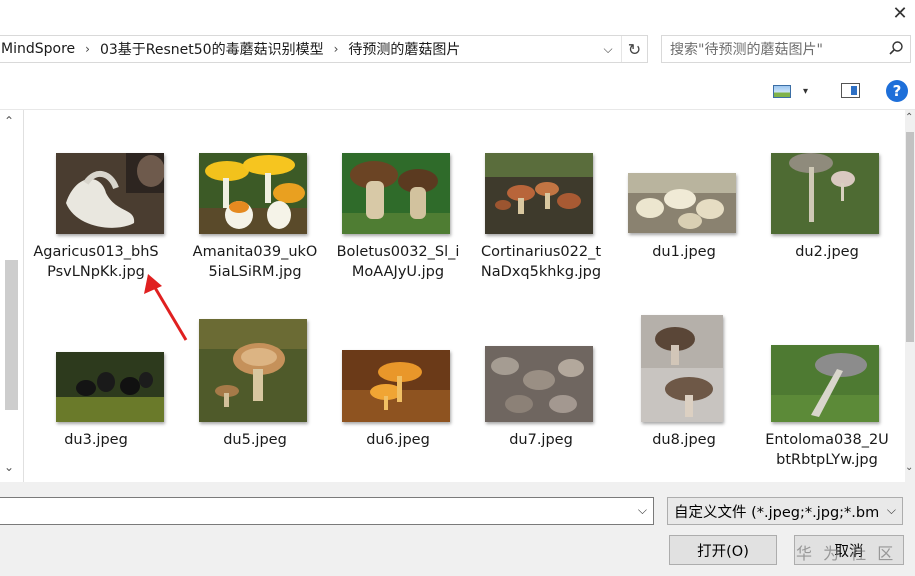  I want to click on content-scrollbar-thumb, so click(910, 237).